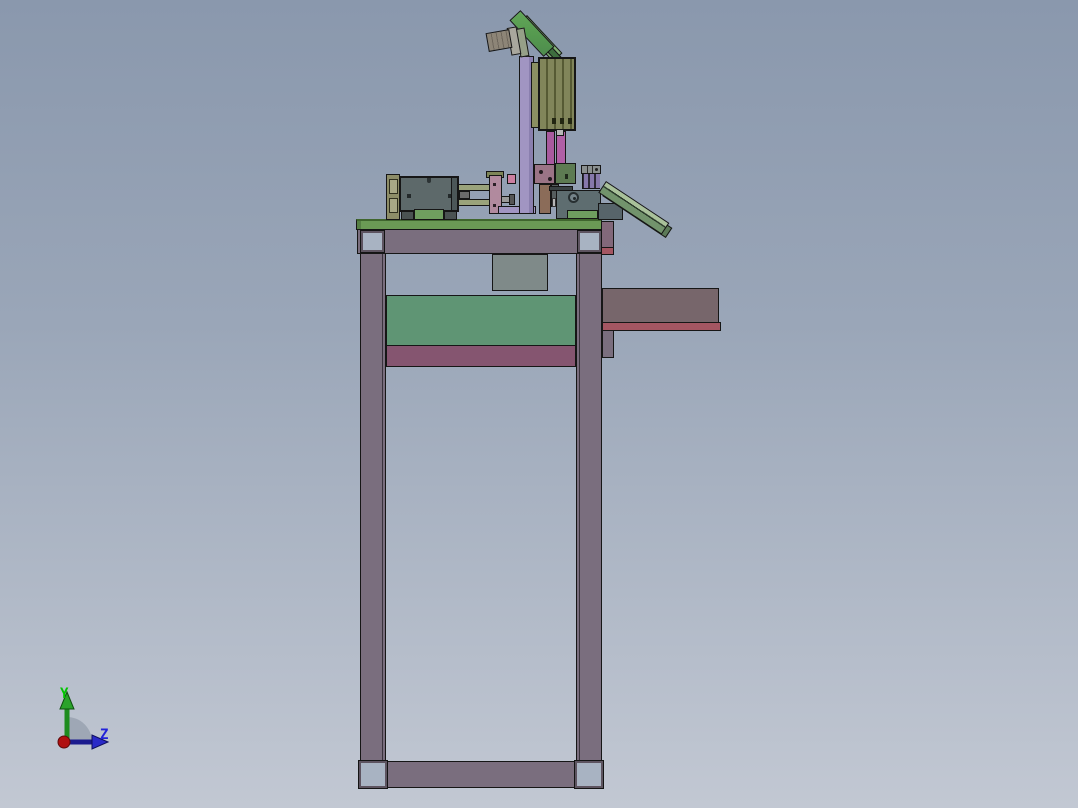  What do you see at coordinates (429, 194) in the screenshot?
I see `motor-body` at bounding box center [429, 194].